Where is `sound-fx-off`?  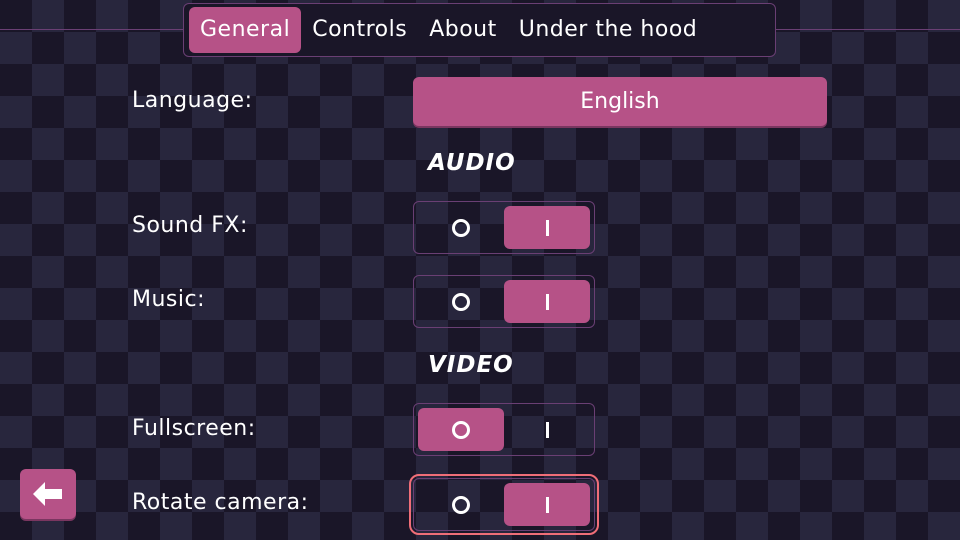 sound-fx-off is located at coordinates (461, 227).